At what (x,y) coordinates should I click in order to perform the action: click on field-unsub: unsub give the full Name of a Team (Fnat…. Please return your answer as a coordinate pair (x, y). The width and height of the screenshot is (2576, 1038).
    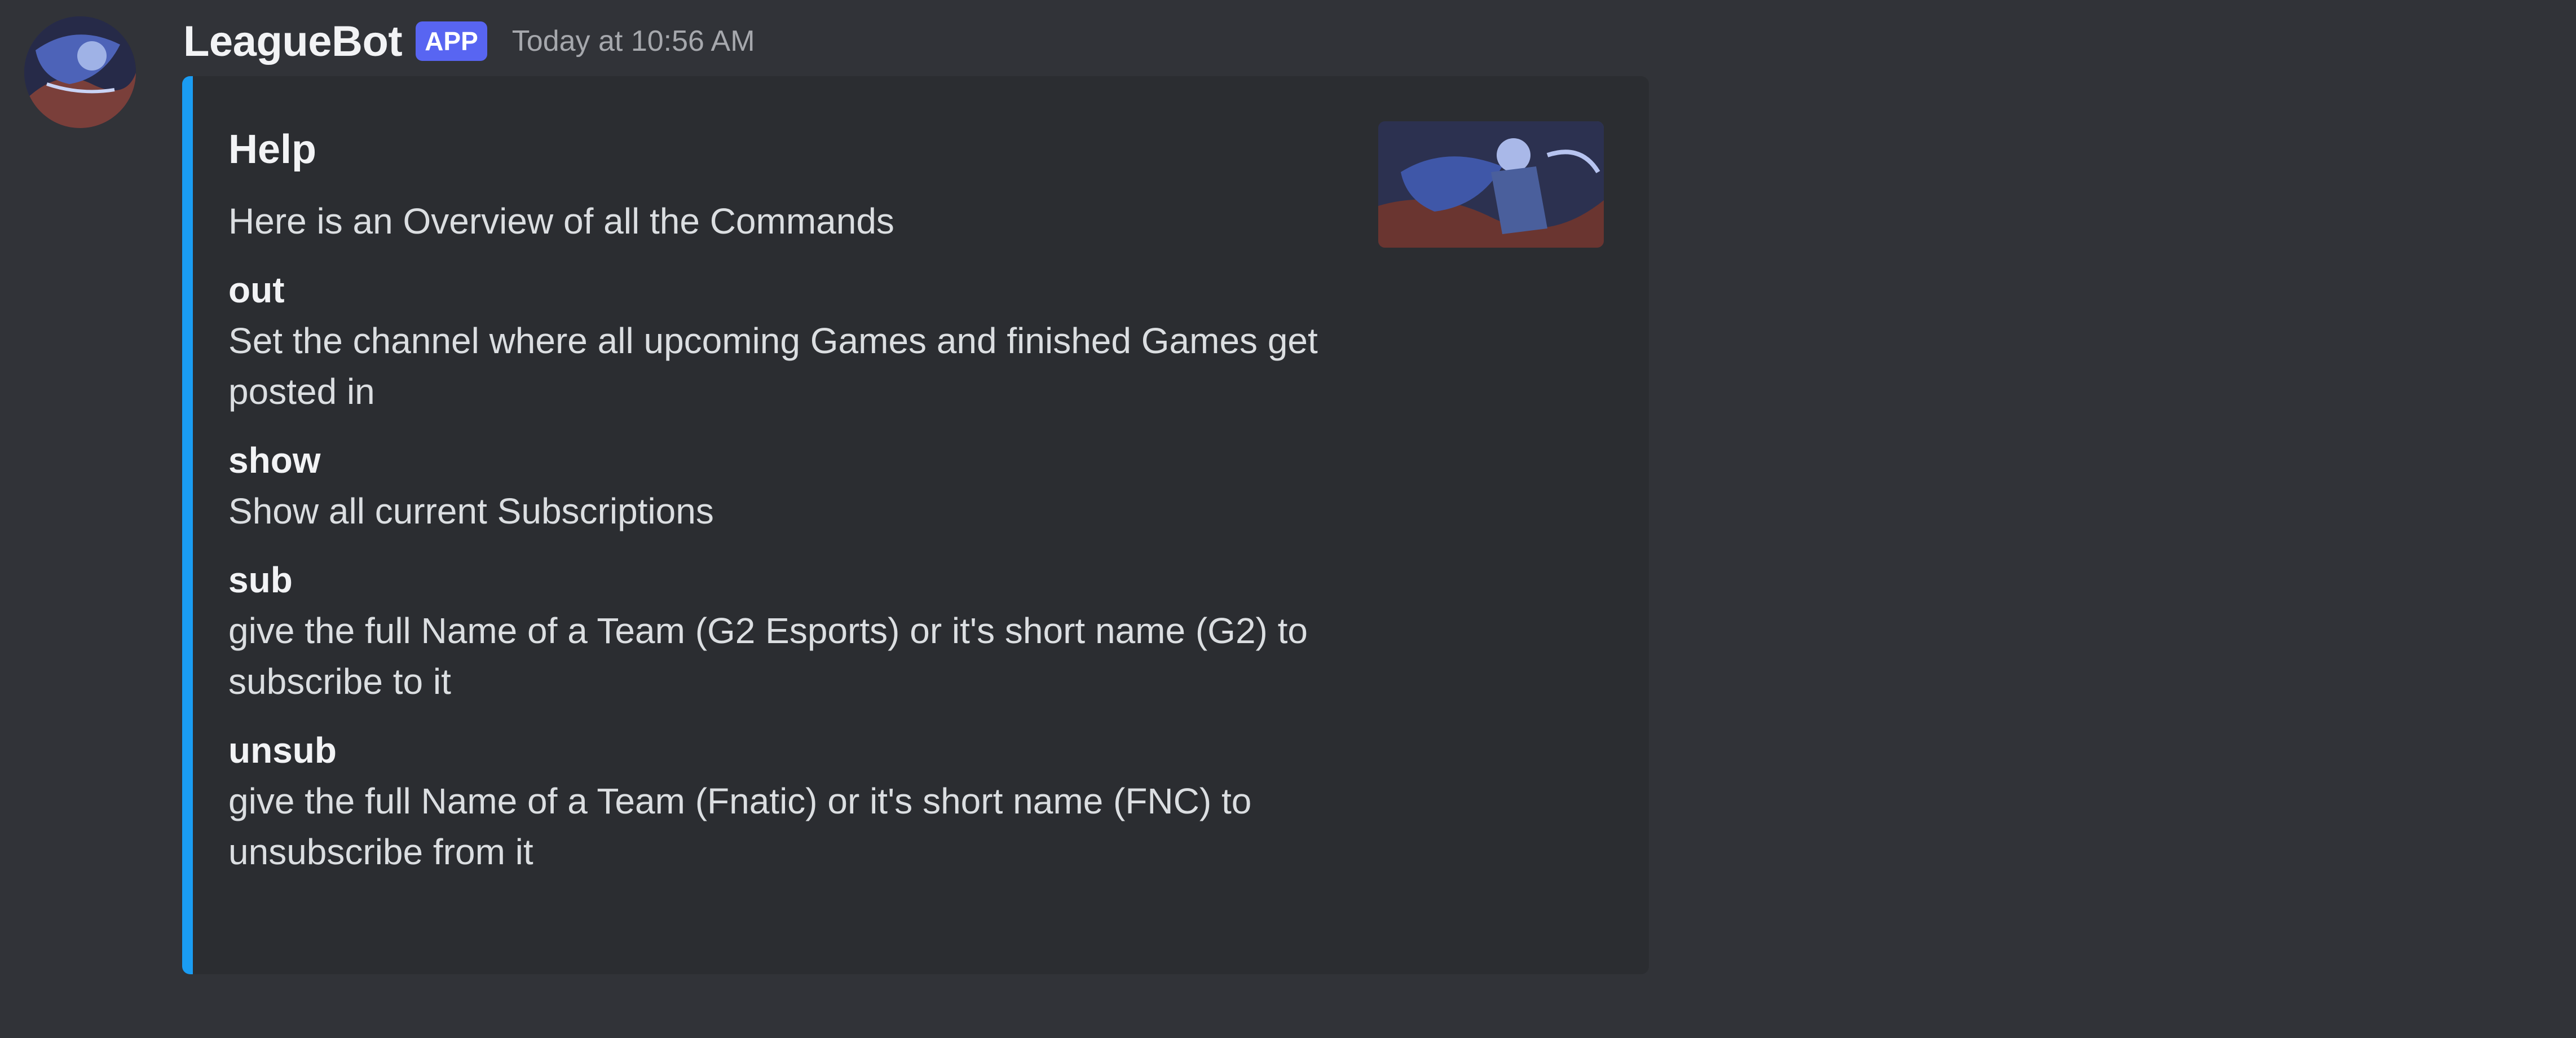
    Looking at the image, I should click on (806, 801).